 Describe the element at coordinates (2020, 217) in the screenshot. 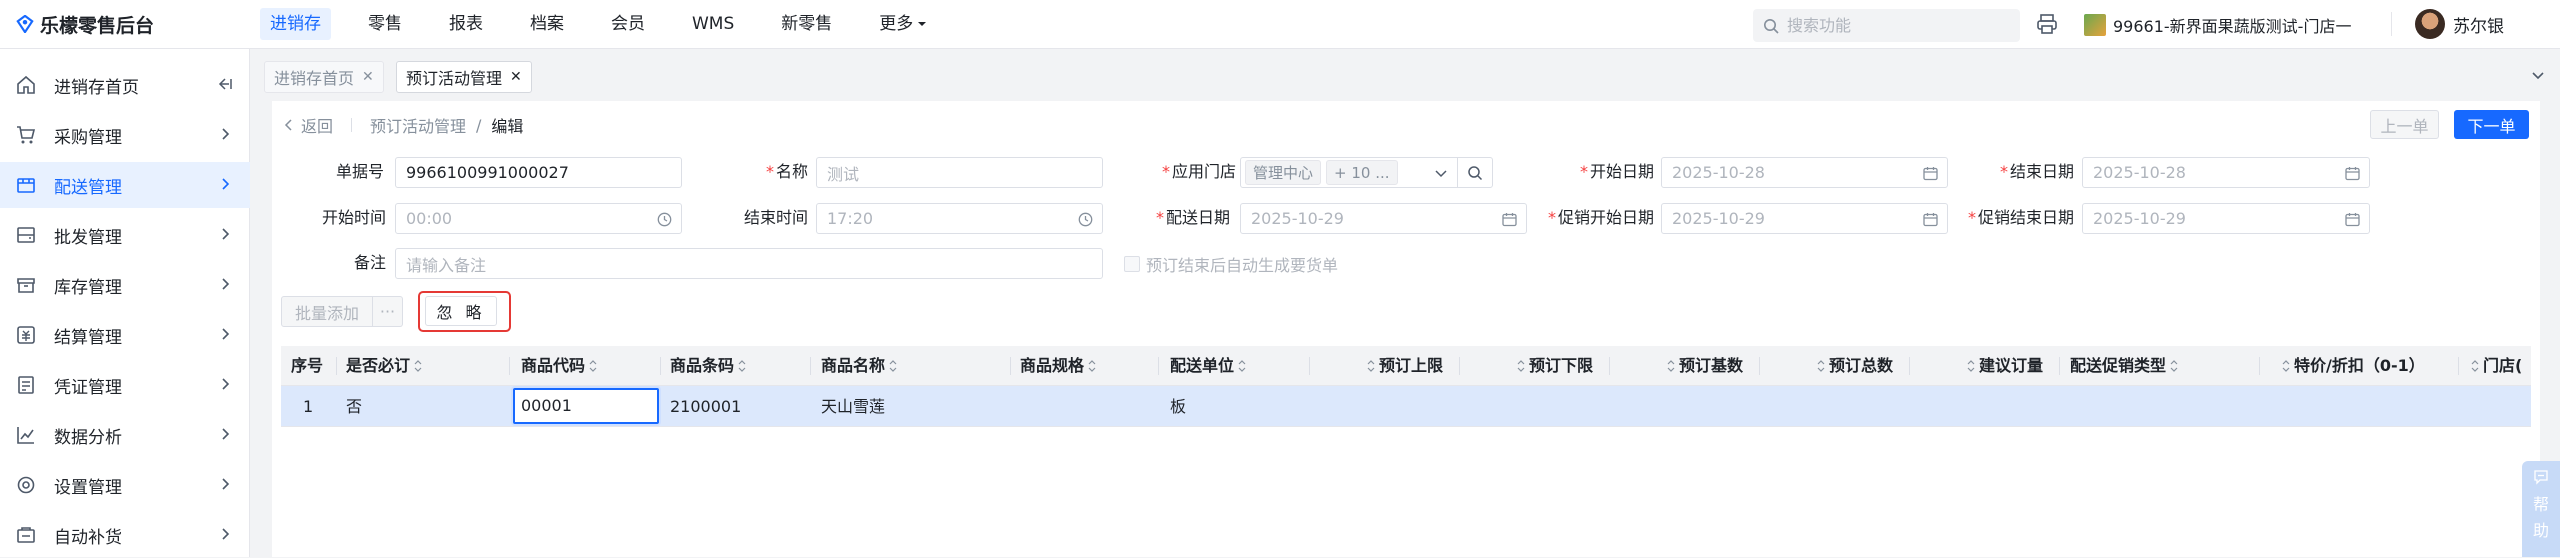

I see `promo-end-label: * 促销结束日期` at that location.